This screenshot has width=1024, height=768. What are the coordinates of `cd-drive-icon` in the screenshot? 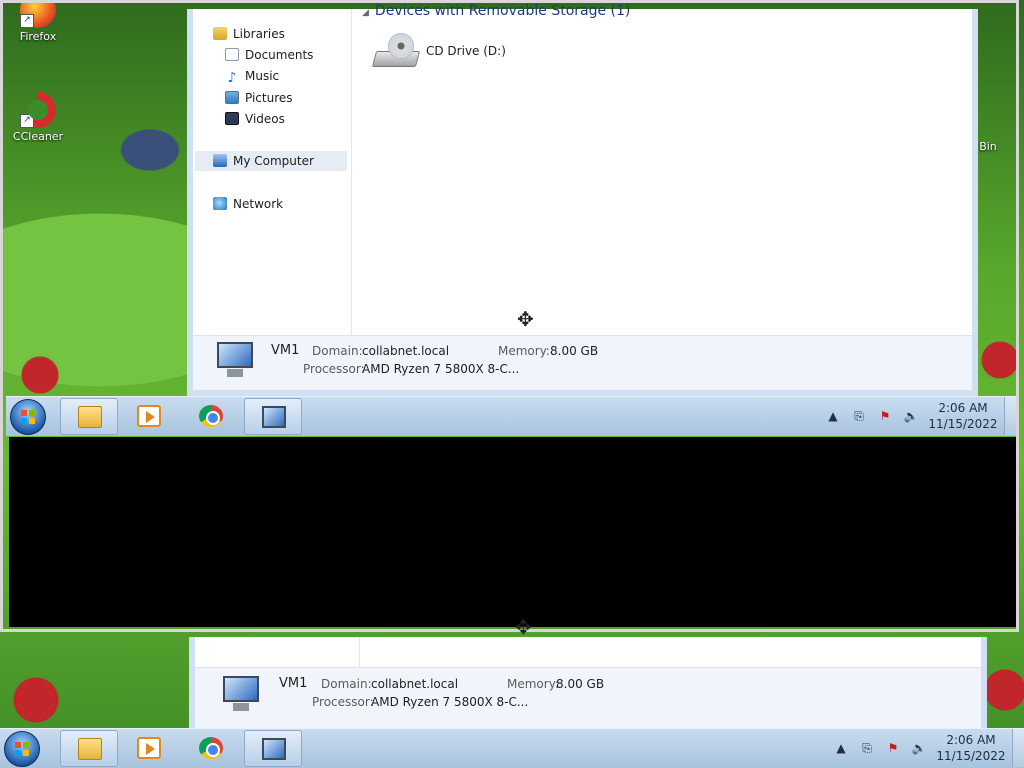 It's located at (396, 51).